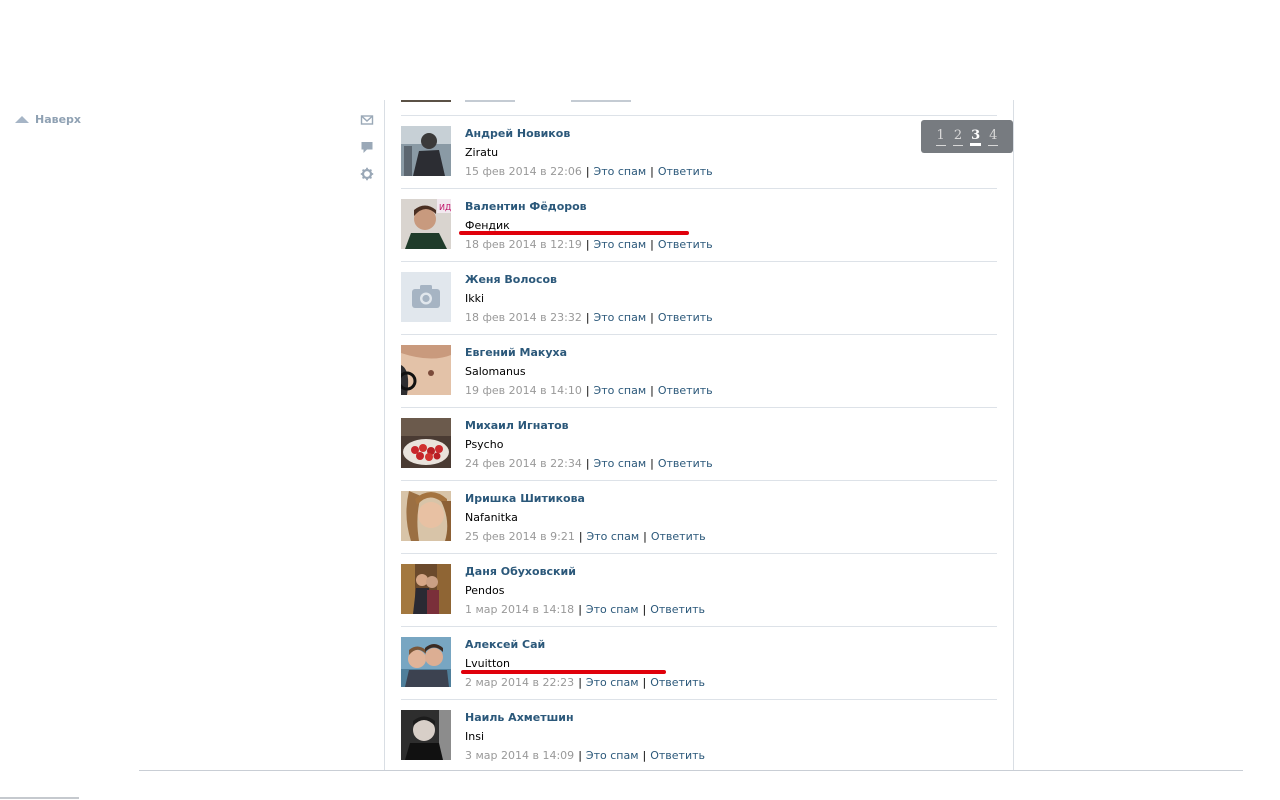 Image resolution: width=1280 pixels, height=800 pixels. I want to click on pager: 1 2 3 4, so click(967, 136).